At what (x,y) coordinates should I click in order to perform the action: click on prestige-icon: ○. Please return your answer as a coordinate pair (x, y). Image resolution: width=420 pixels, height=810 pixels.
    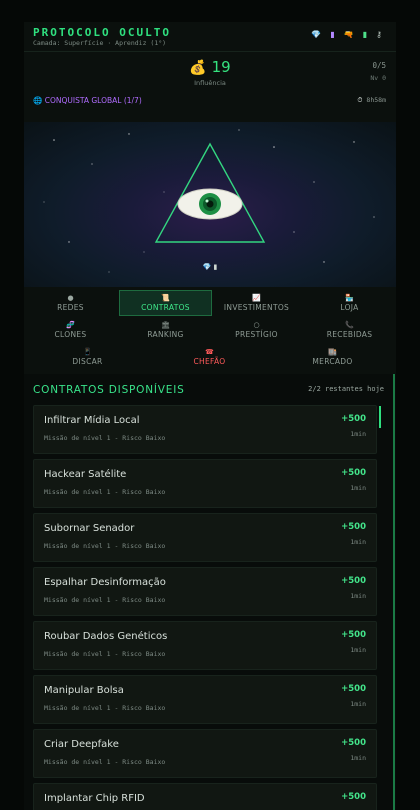
    Looking at the image, I should click on (256, 325).